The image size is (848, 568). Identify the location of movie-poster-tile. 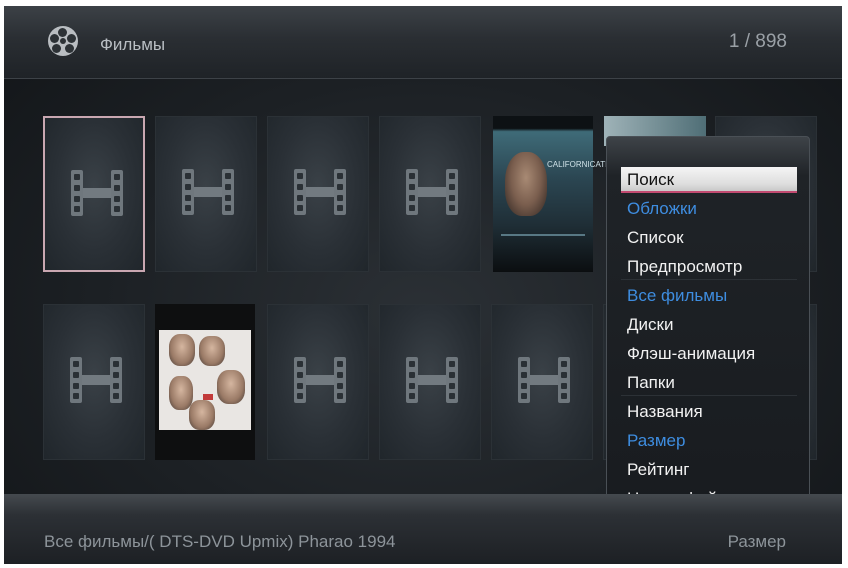
(205, 382).